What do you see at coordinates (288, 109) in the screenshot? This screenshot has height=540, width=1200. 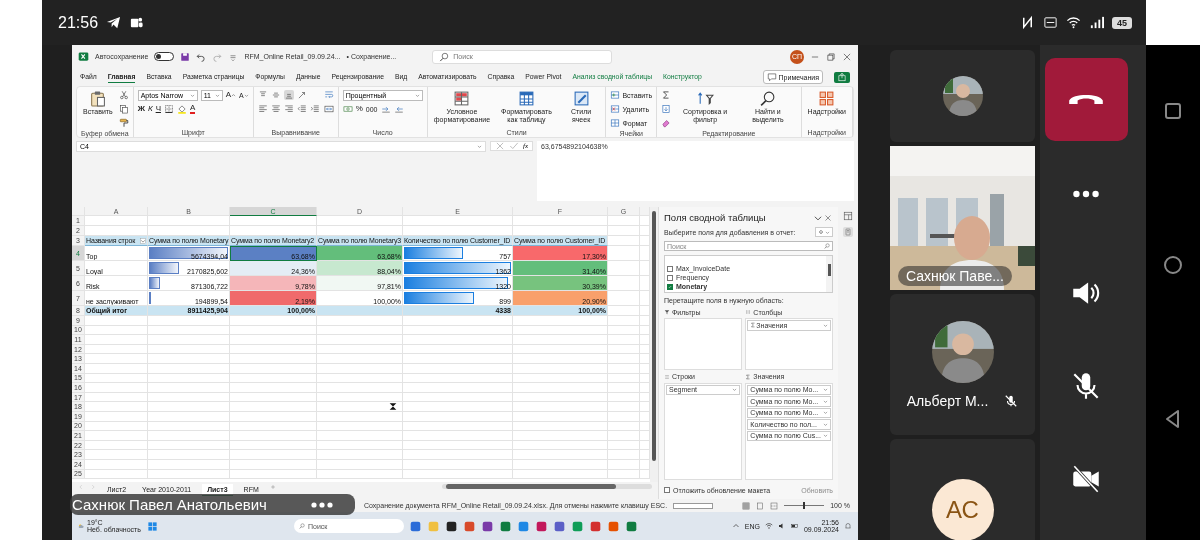 I see `align-right-icon` at bounding box center [288, 109].